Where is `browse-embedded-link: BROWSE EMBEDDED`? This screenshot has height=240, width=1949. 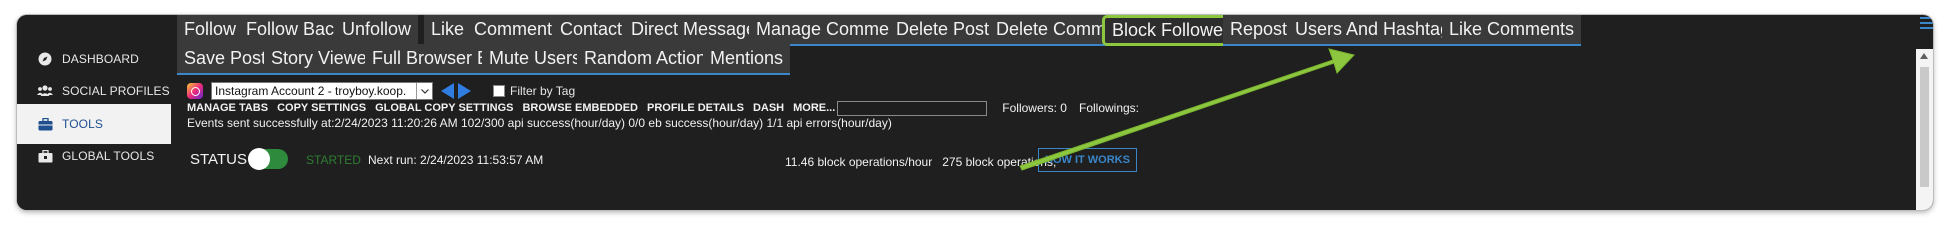 browse-embedded-link: BROWSE EMBEDDED is located at coordinates (580, 108).